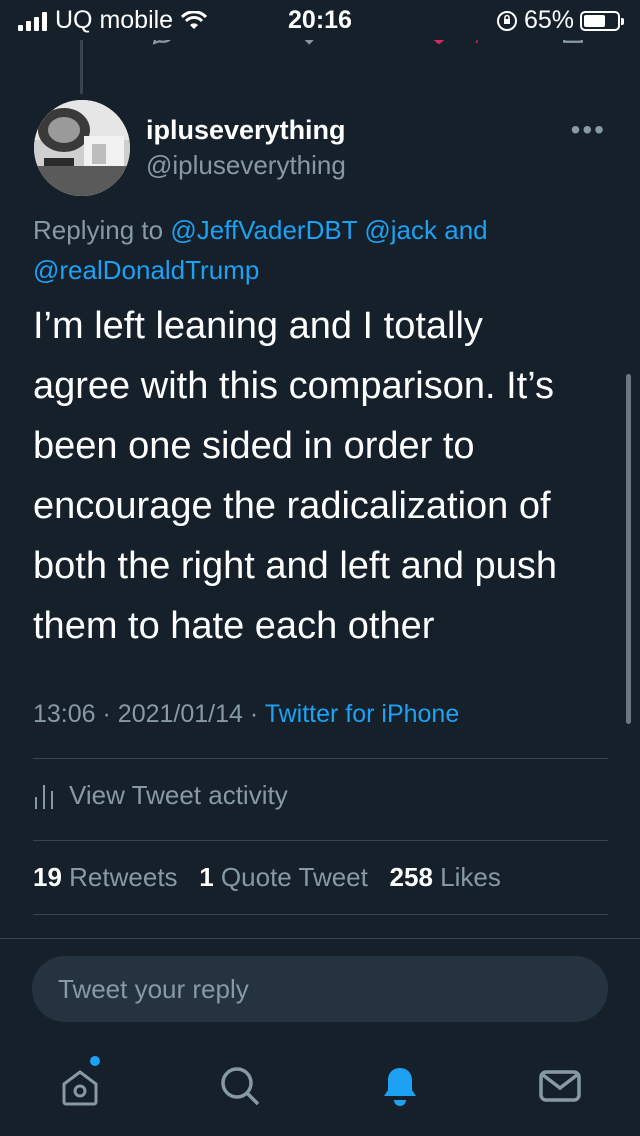 The height and width of the screenshot is (1136, 640). Describe the element at coordinates (258, 326) in the screenshot. I see `tweet-text-line: I’m left leaning and I totally` at that location.